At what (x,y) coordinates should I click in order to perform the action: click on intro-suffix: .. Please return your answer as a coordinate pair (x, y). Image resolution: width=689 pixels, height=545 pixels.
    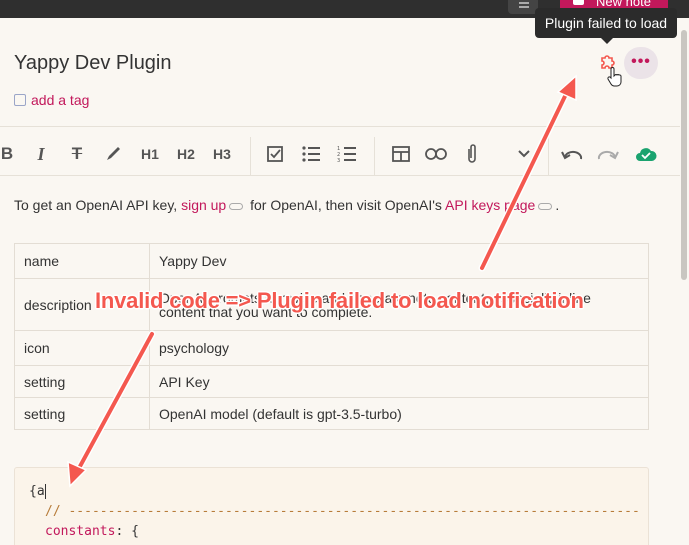
    Looking at the image, I should click on (557, 205).